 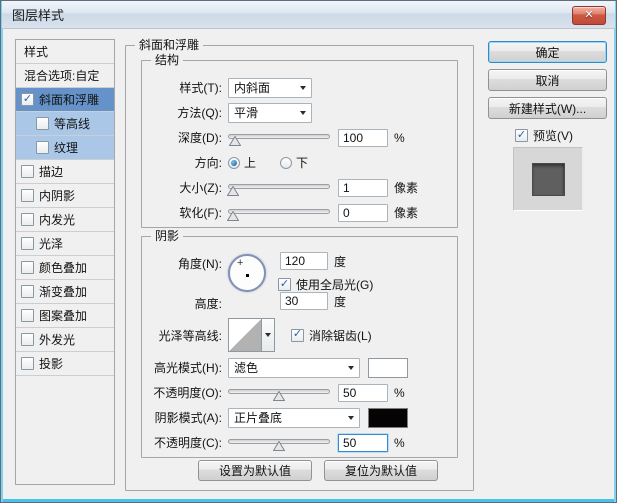 What do you see at coordinates (247, 275) in the screenshot?
I see `angle-center-dot` at bounding box center [247, 275].